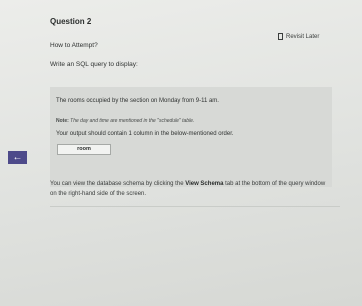 The width and height of the screenshot is (362, 306). Describe the element at coordinates (62, 121) in the screenshot. I see `note-label: Note:` at that location.